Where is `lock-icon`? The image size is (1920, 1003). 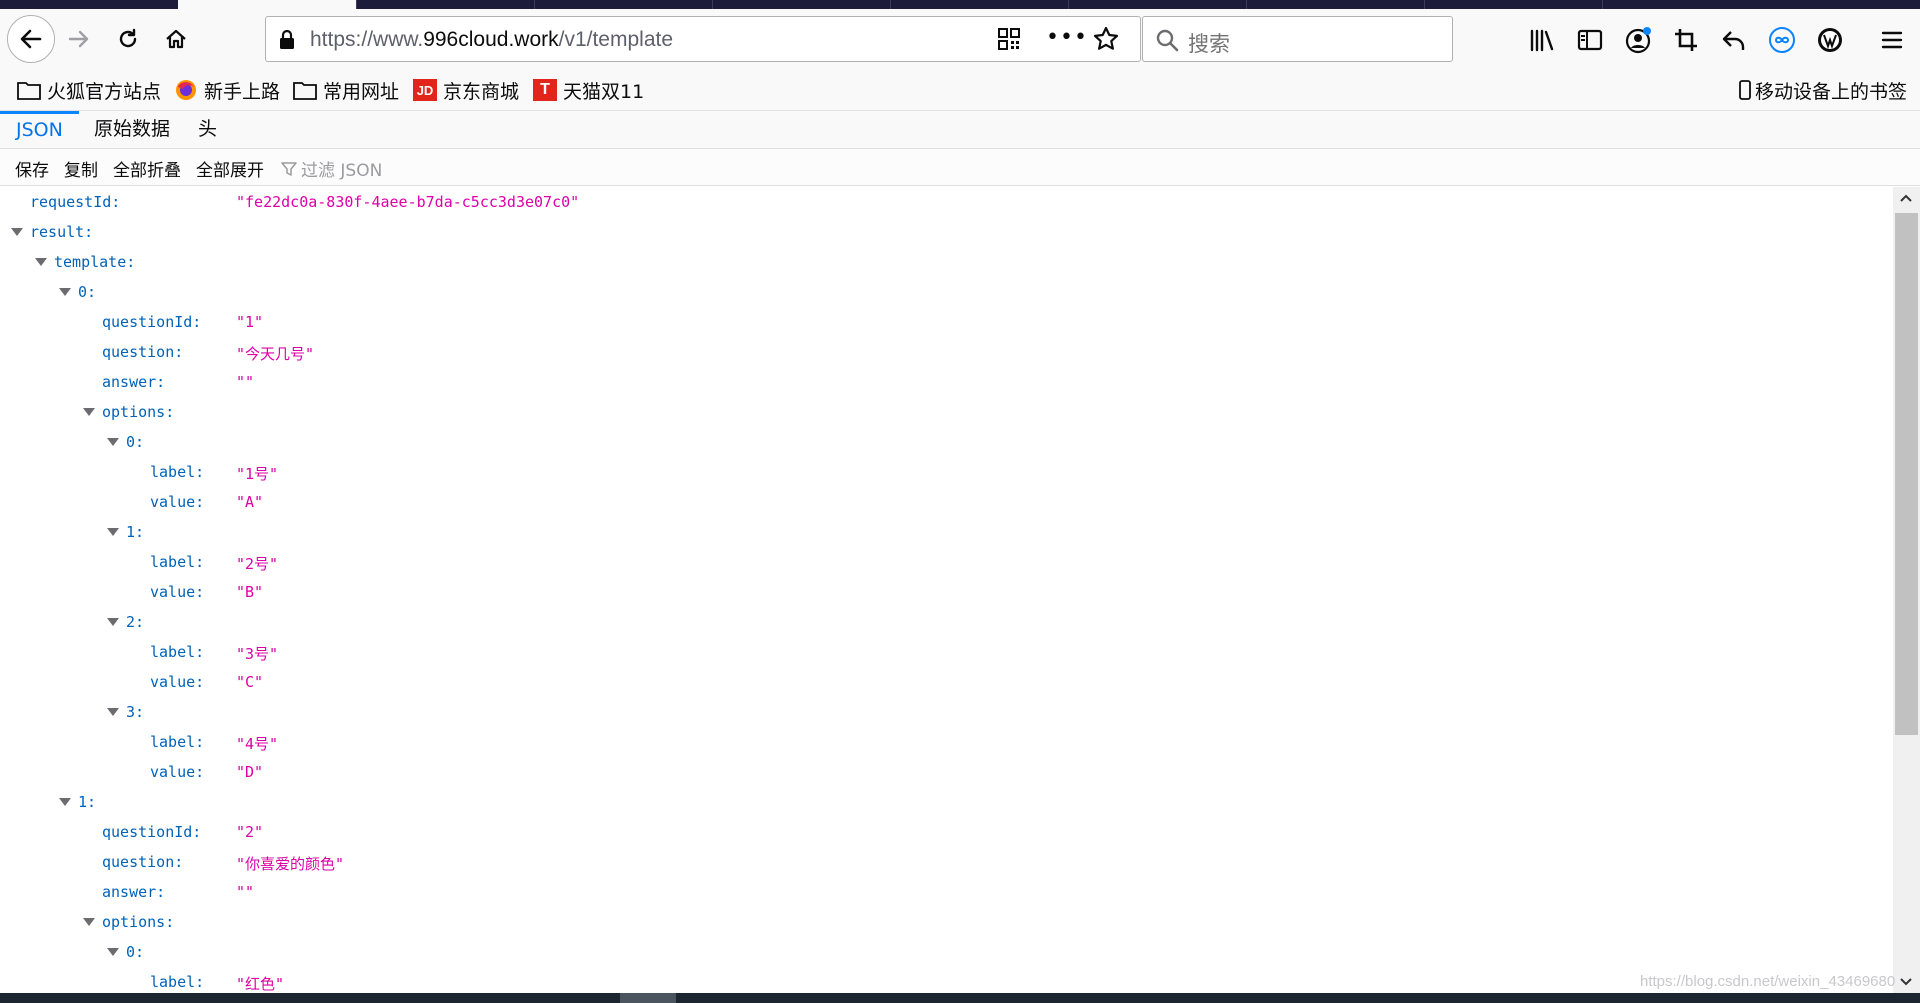
lock-icon is located at coordinates (287, 40).